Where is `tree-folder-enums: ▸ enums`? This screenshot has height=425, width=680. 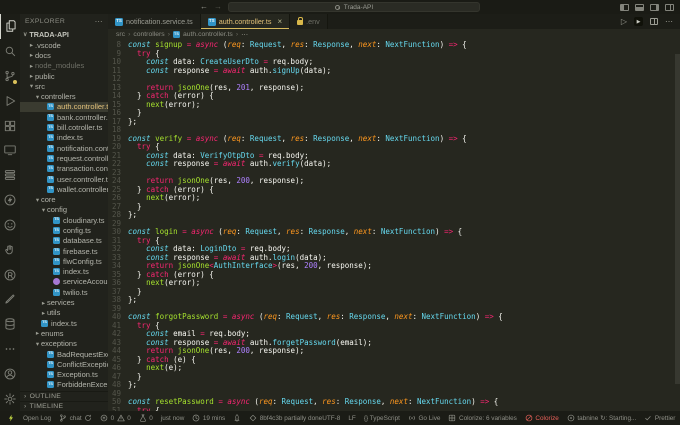
tree-folder-enums: ▸ enums is located at coordinates (64, 333).